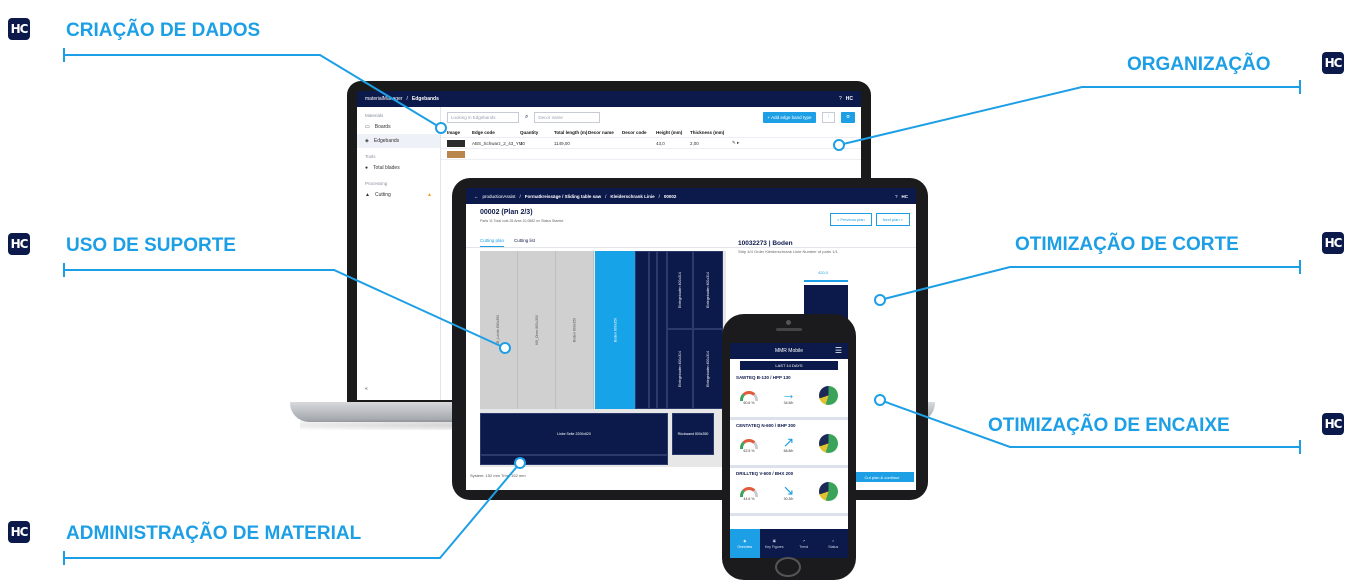  Describe the element at coordinates (789, 117) in the screenshot. I see `add-edgeband-button: + Add edge band type` at that location.